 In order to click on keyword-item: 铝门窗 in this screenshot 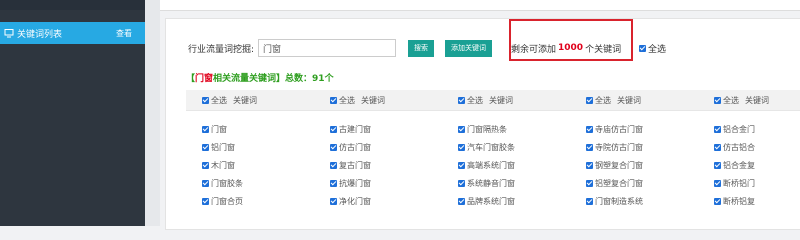, I will do `click(258, 147)`.